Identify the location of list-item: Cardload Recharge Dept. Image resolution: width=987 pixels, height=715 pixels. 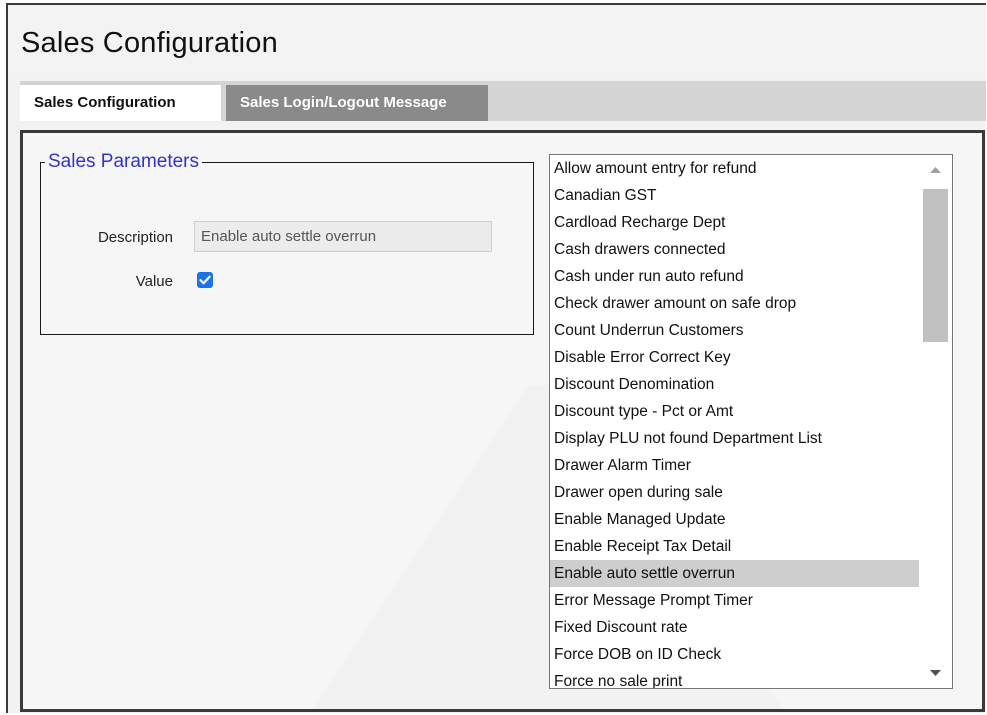
(735, 222).